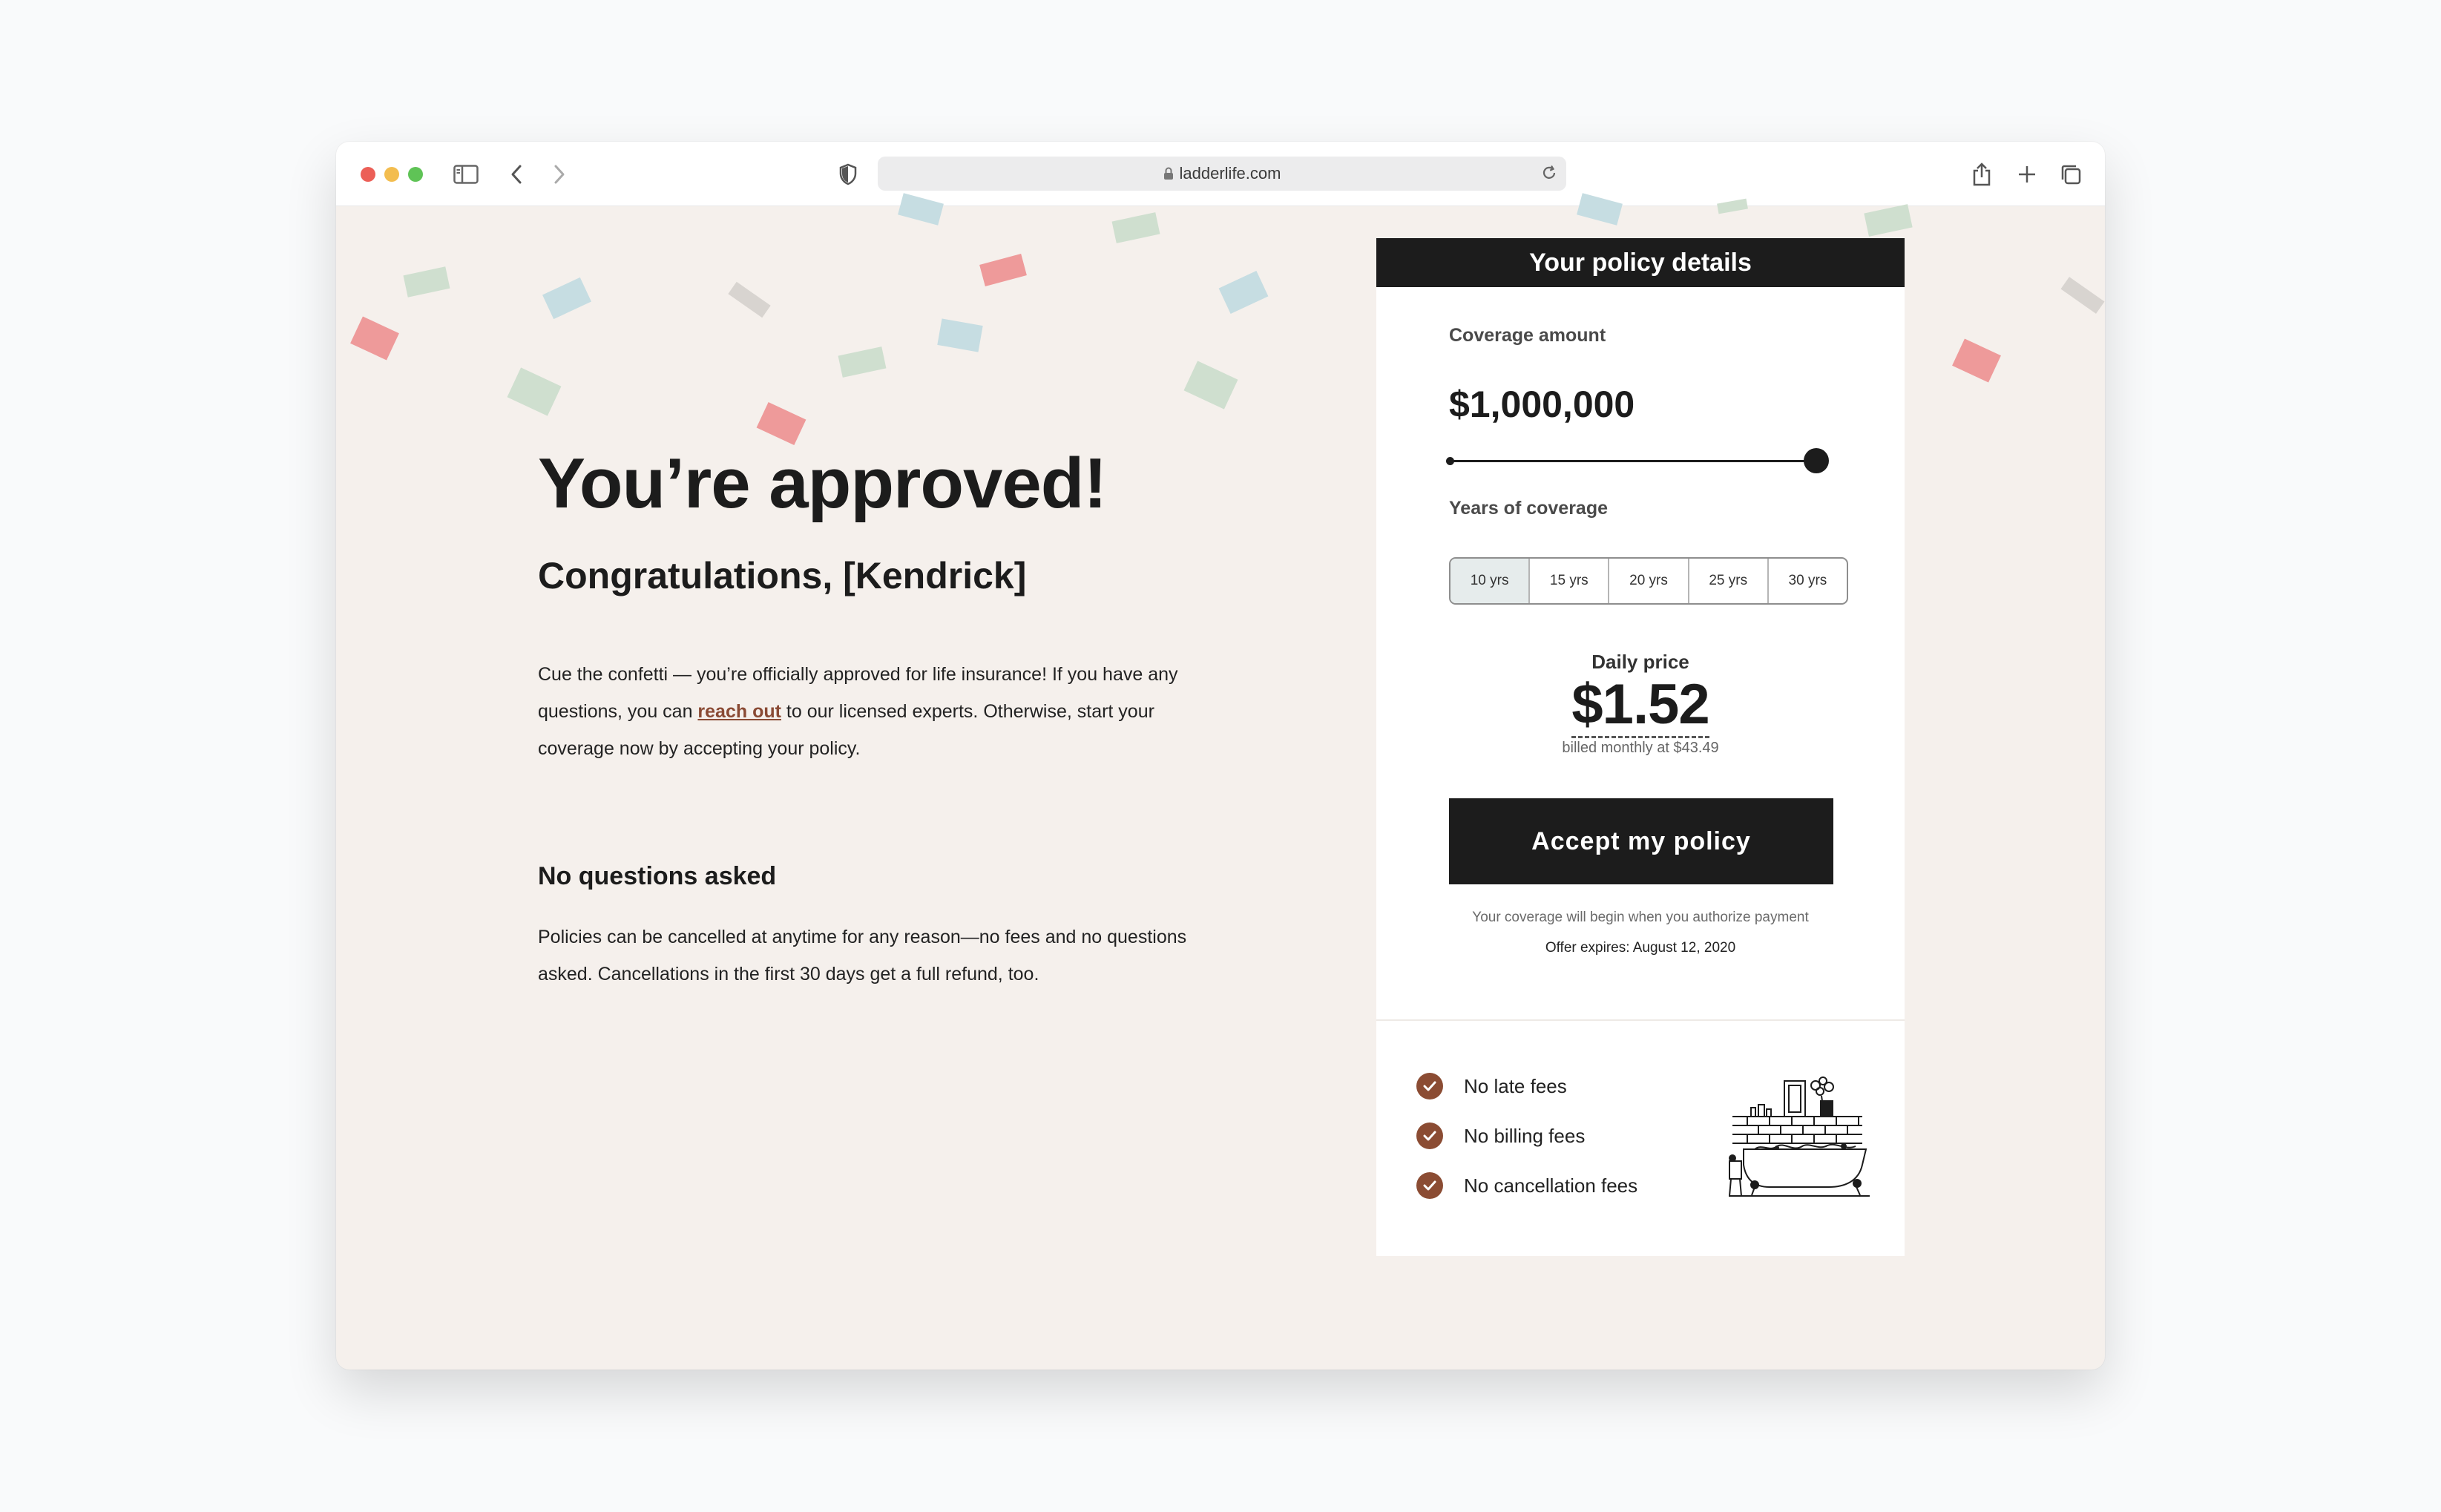  I want to click on policy-card-header: Your policy details, so click(1641, 262).